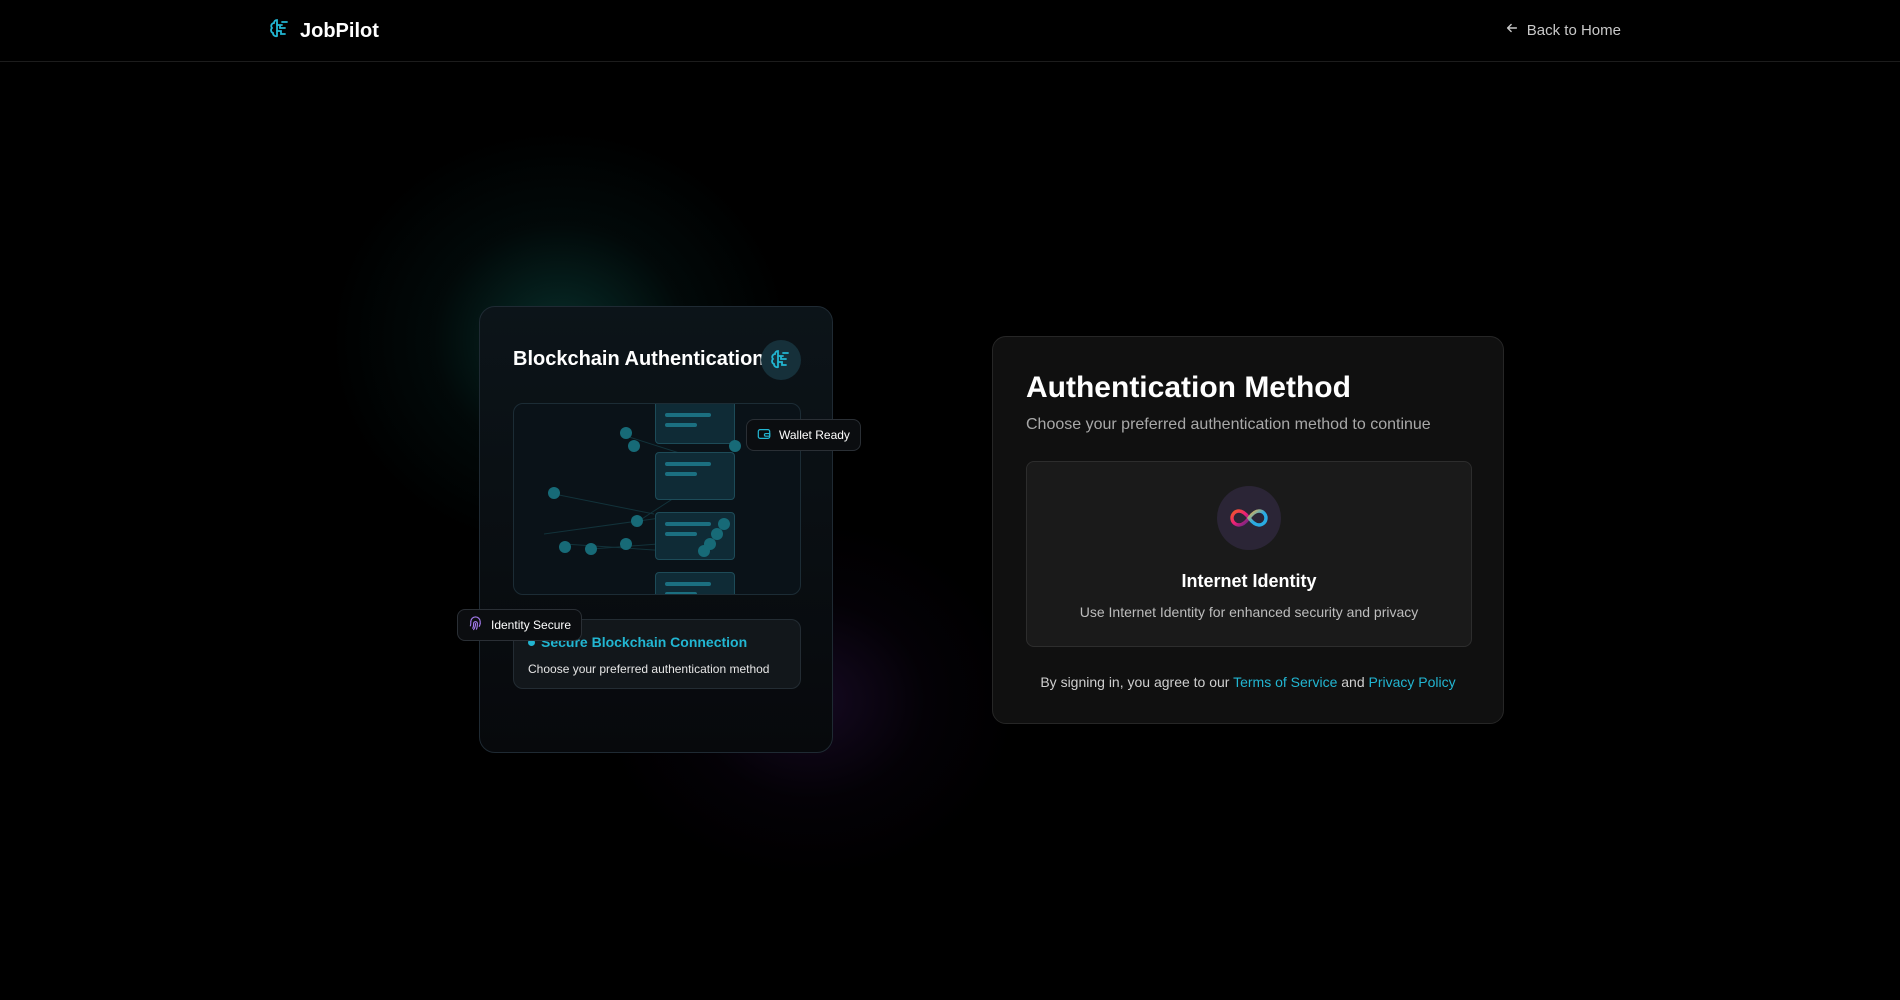  I want to click on terms-and: and, so click(1353, 682).